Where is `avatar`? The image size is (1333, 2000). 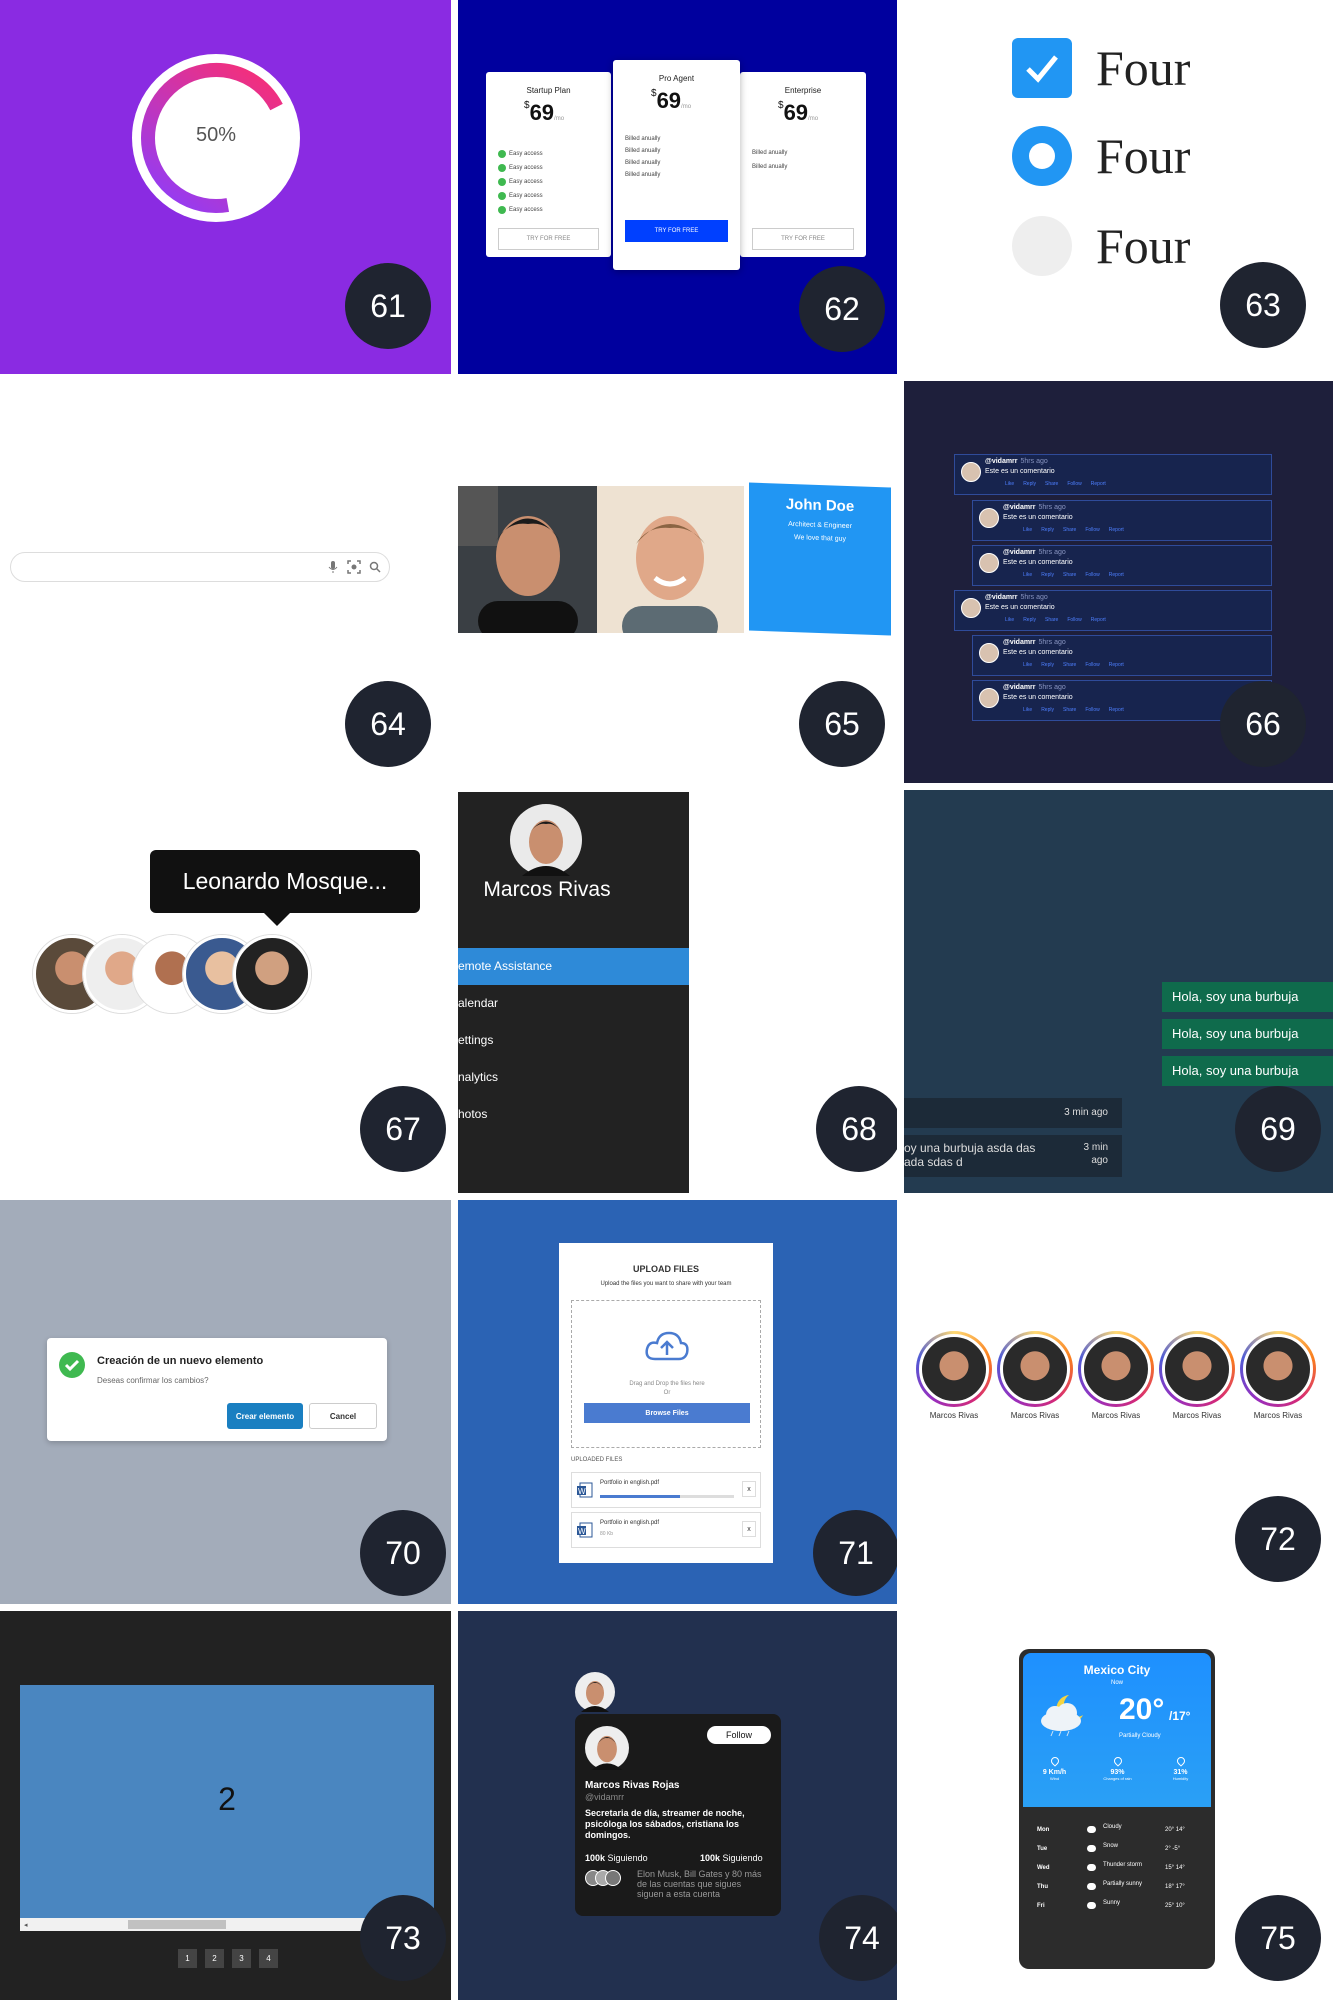
avatar is located at coordinates (272, 974).